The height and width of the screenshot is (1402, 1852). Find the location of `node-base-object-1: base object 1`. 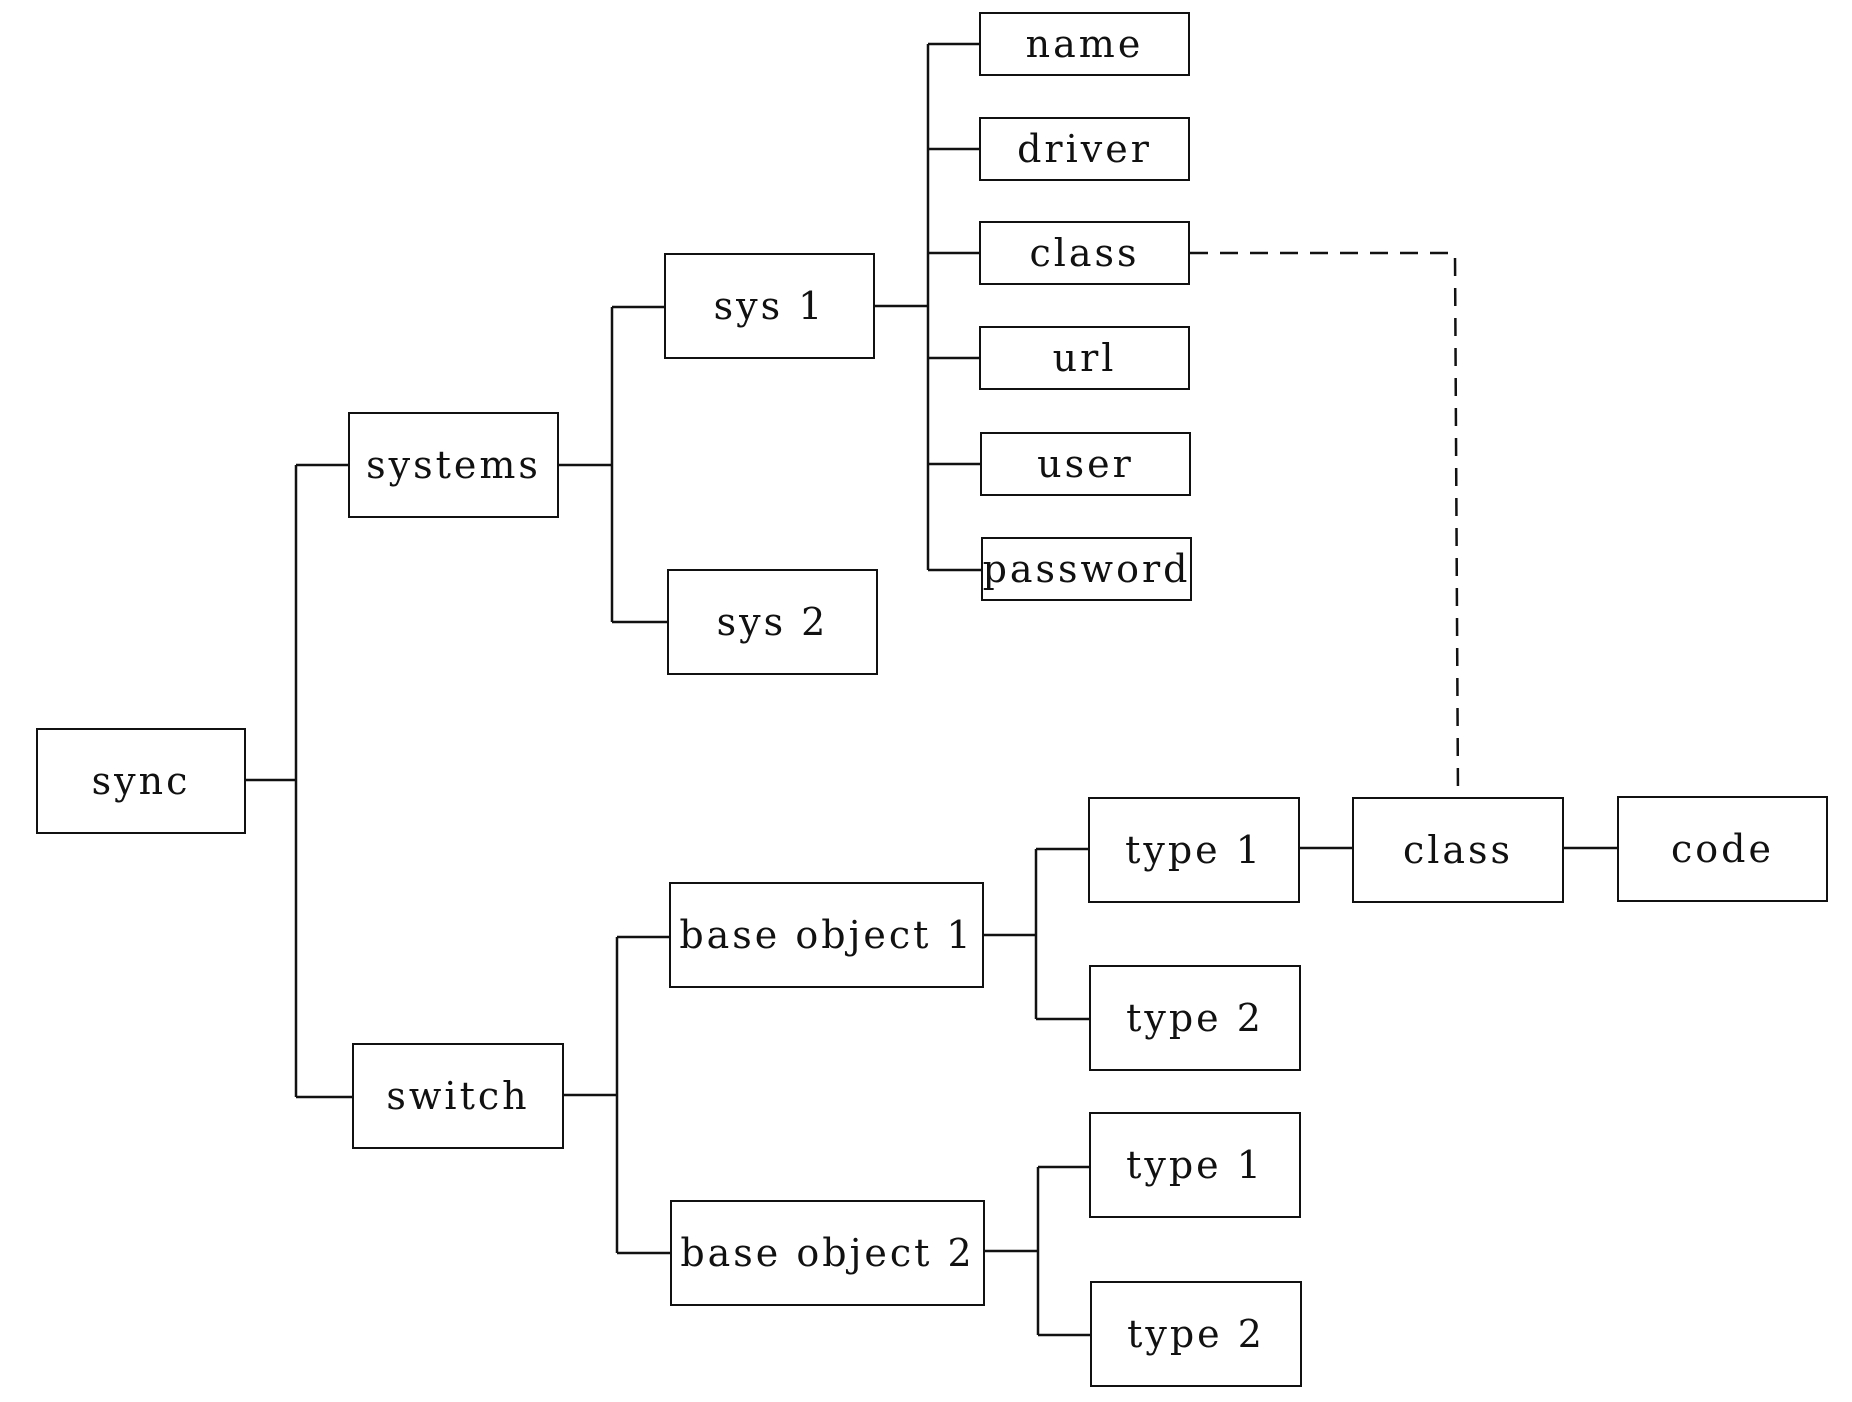

node-base-object-1: base object 1 is located at coordinates (826, 935).